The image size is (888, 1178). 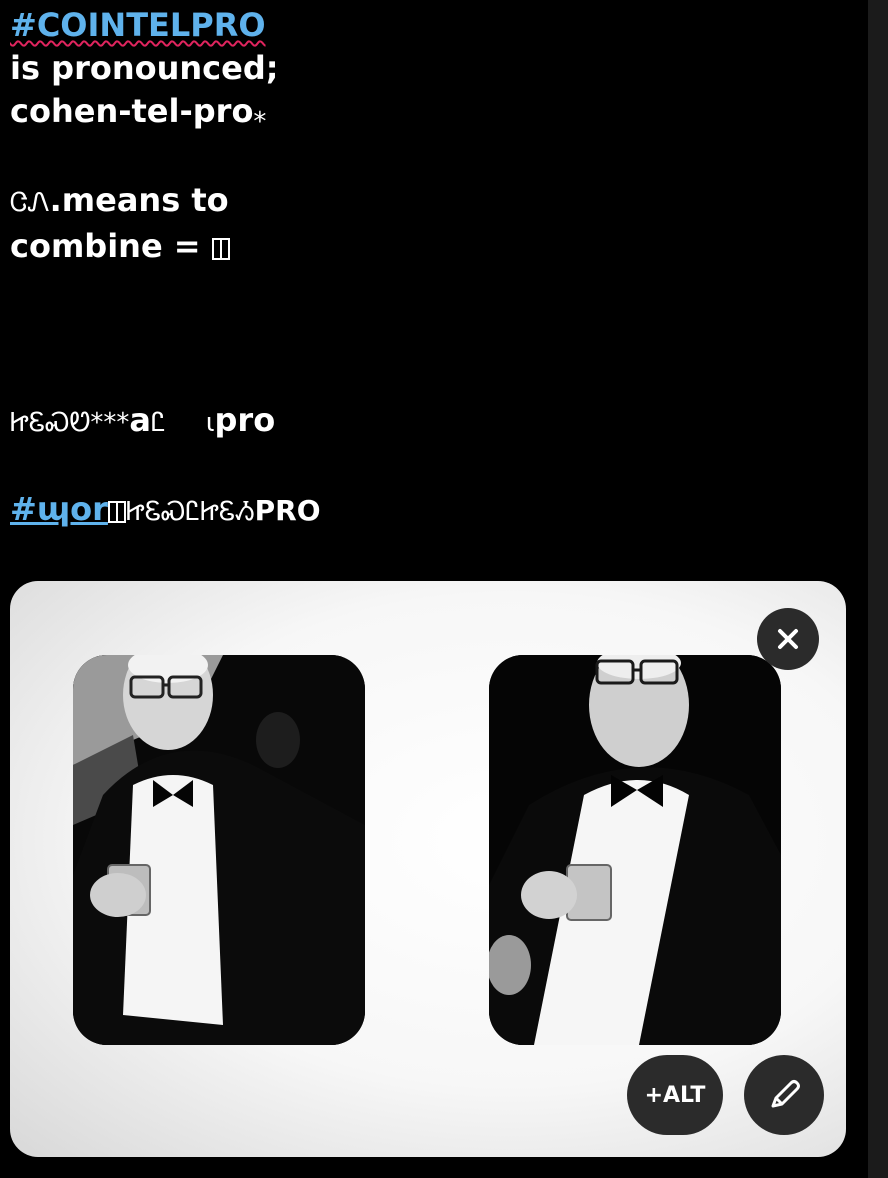 I want to click on text-line-3: cohen-tel-pro⁎, so click(x=138, y=111).